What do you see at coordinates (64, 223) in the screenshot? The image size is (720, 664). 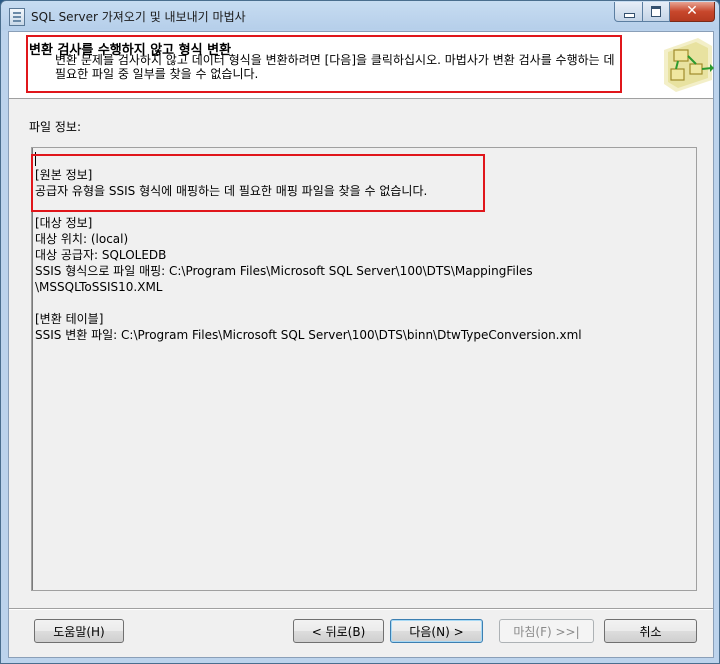 I see `dest-info-header: [대상 정보]` at bounding box center [64, 223].